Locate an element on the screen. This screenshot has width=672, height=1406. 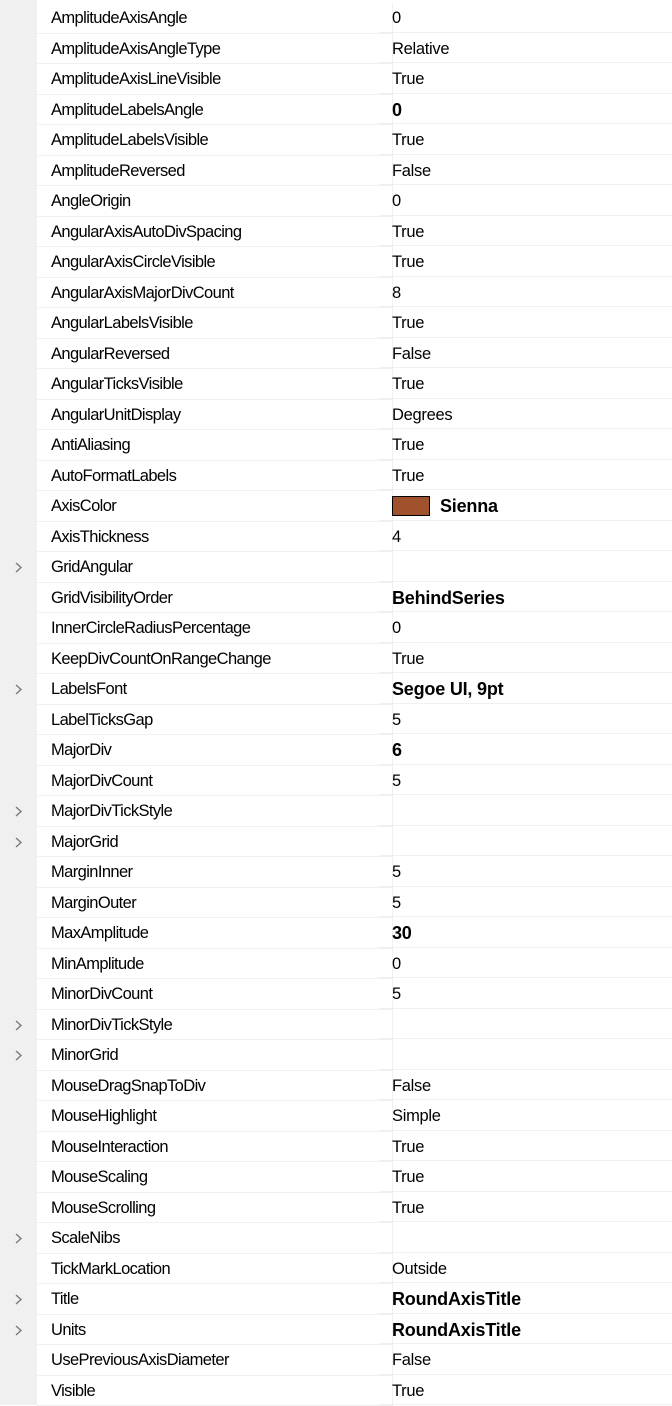
property-name: UsePreviousAxisDiameter is located at coordinates (215, 1360).